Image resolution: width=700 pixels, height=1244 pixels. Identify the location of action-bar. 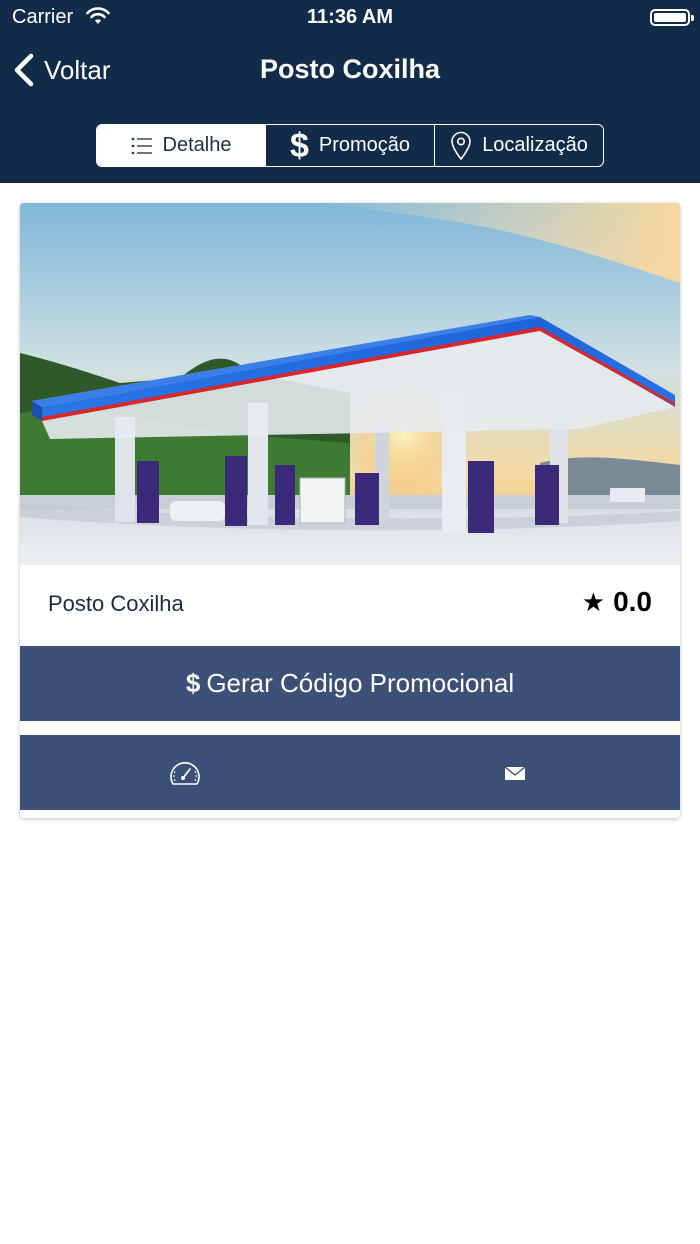
(350, 772).